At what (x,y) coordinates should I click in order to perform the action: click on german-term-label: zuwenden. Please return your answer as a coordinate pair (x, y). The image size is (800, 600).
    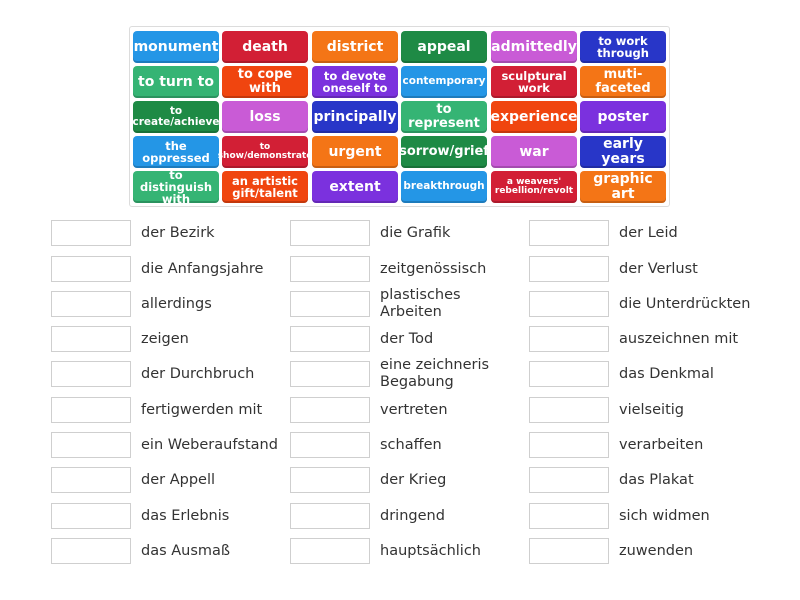
    Looking at the image, I should click on (656, 550).